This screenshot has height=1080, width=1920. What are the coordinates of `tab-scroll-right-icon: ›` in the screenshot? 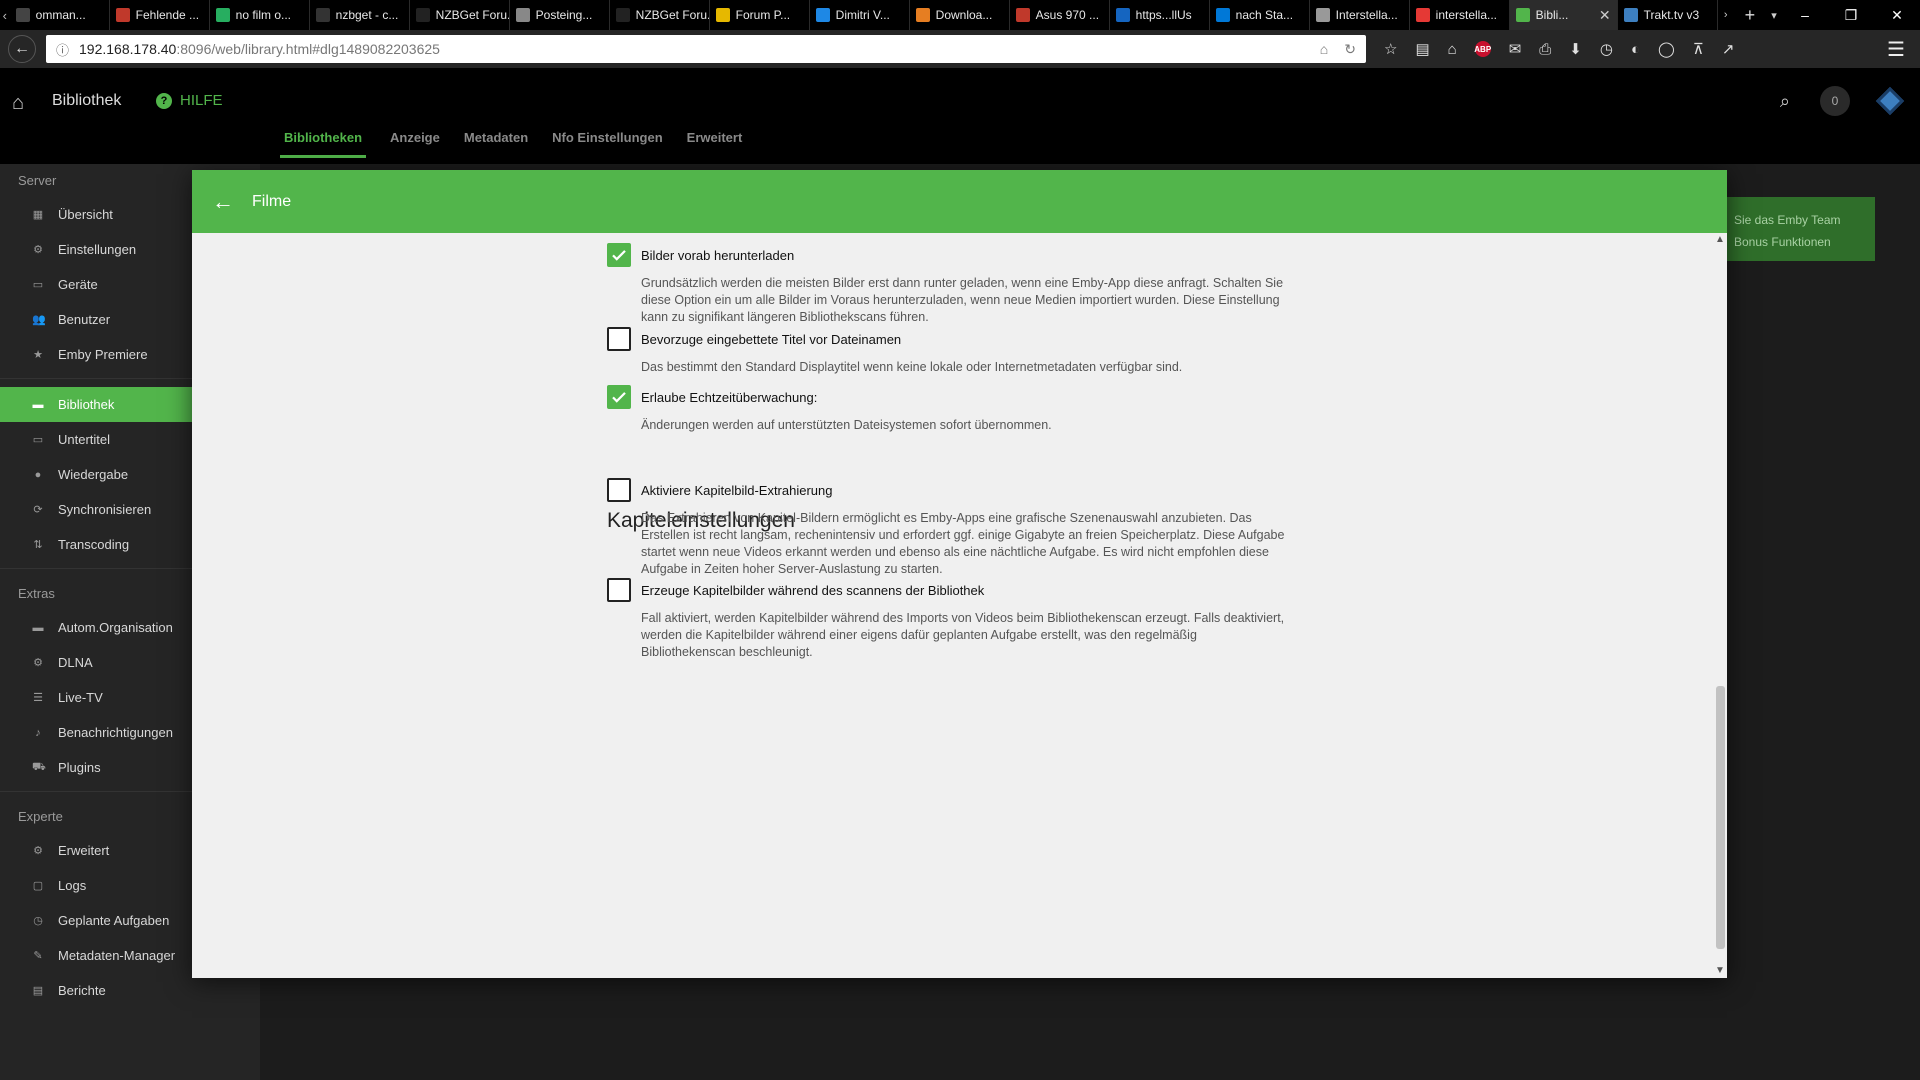 It's located at (1726, 15).